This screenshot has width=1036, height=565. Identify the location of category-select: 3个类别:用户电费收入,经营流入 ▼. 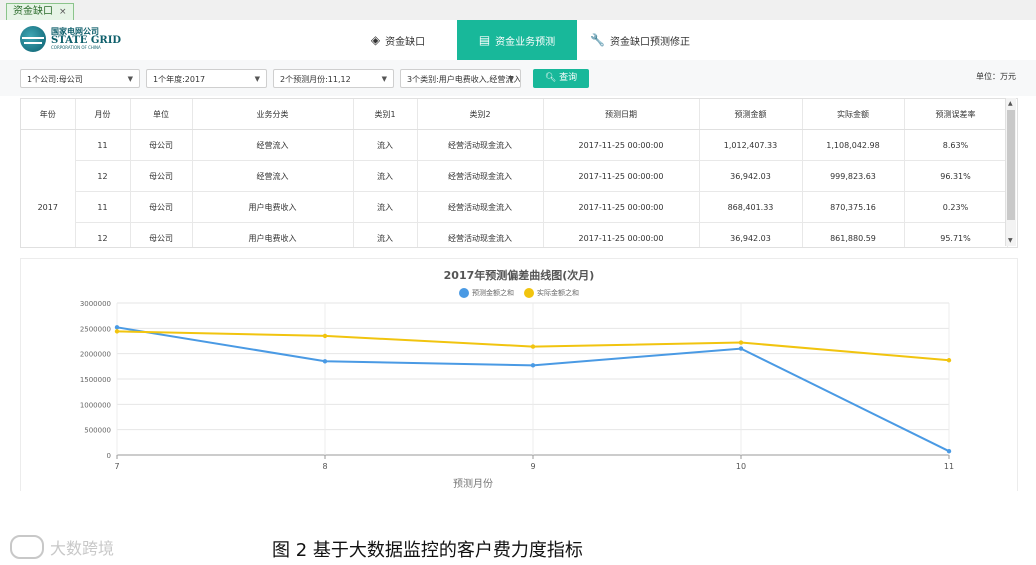
(460, 78).